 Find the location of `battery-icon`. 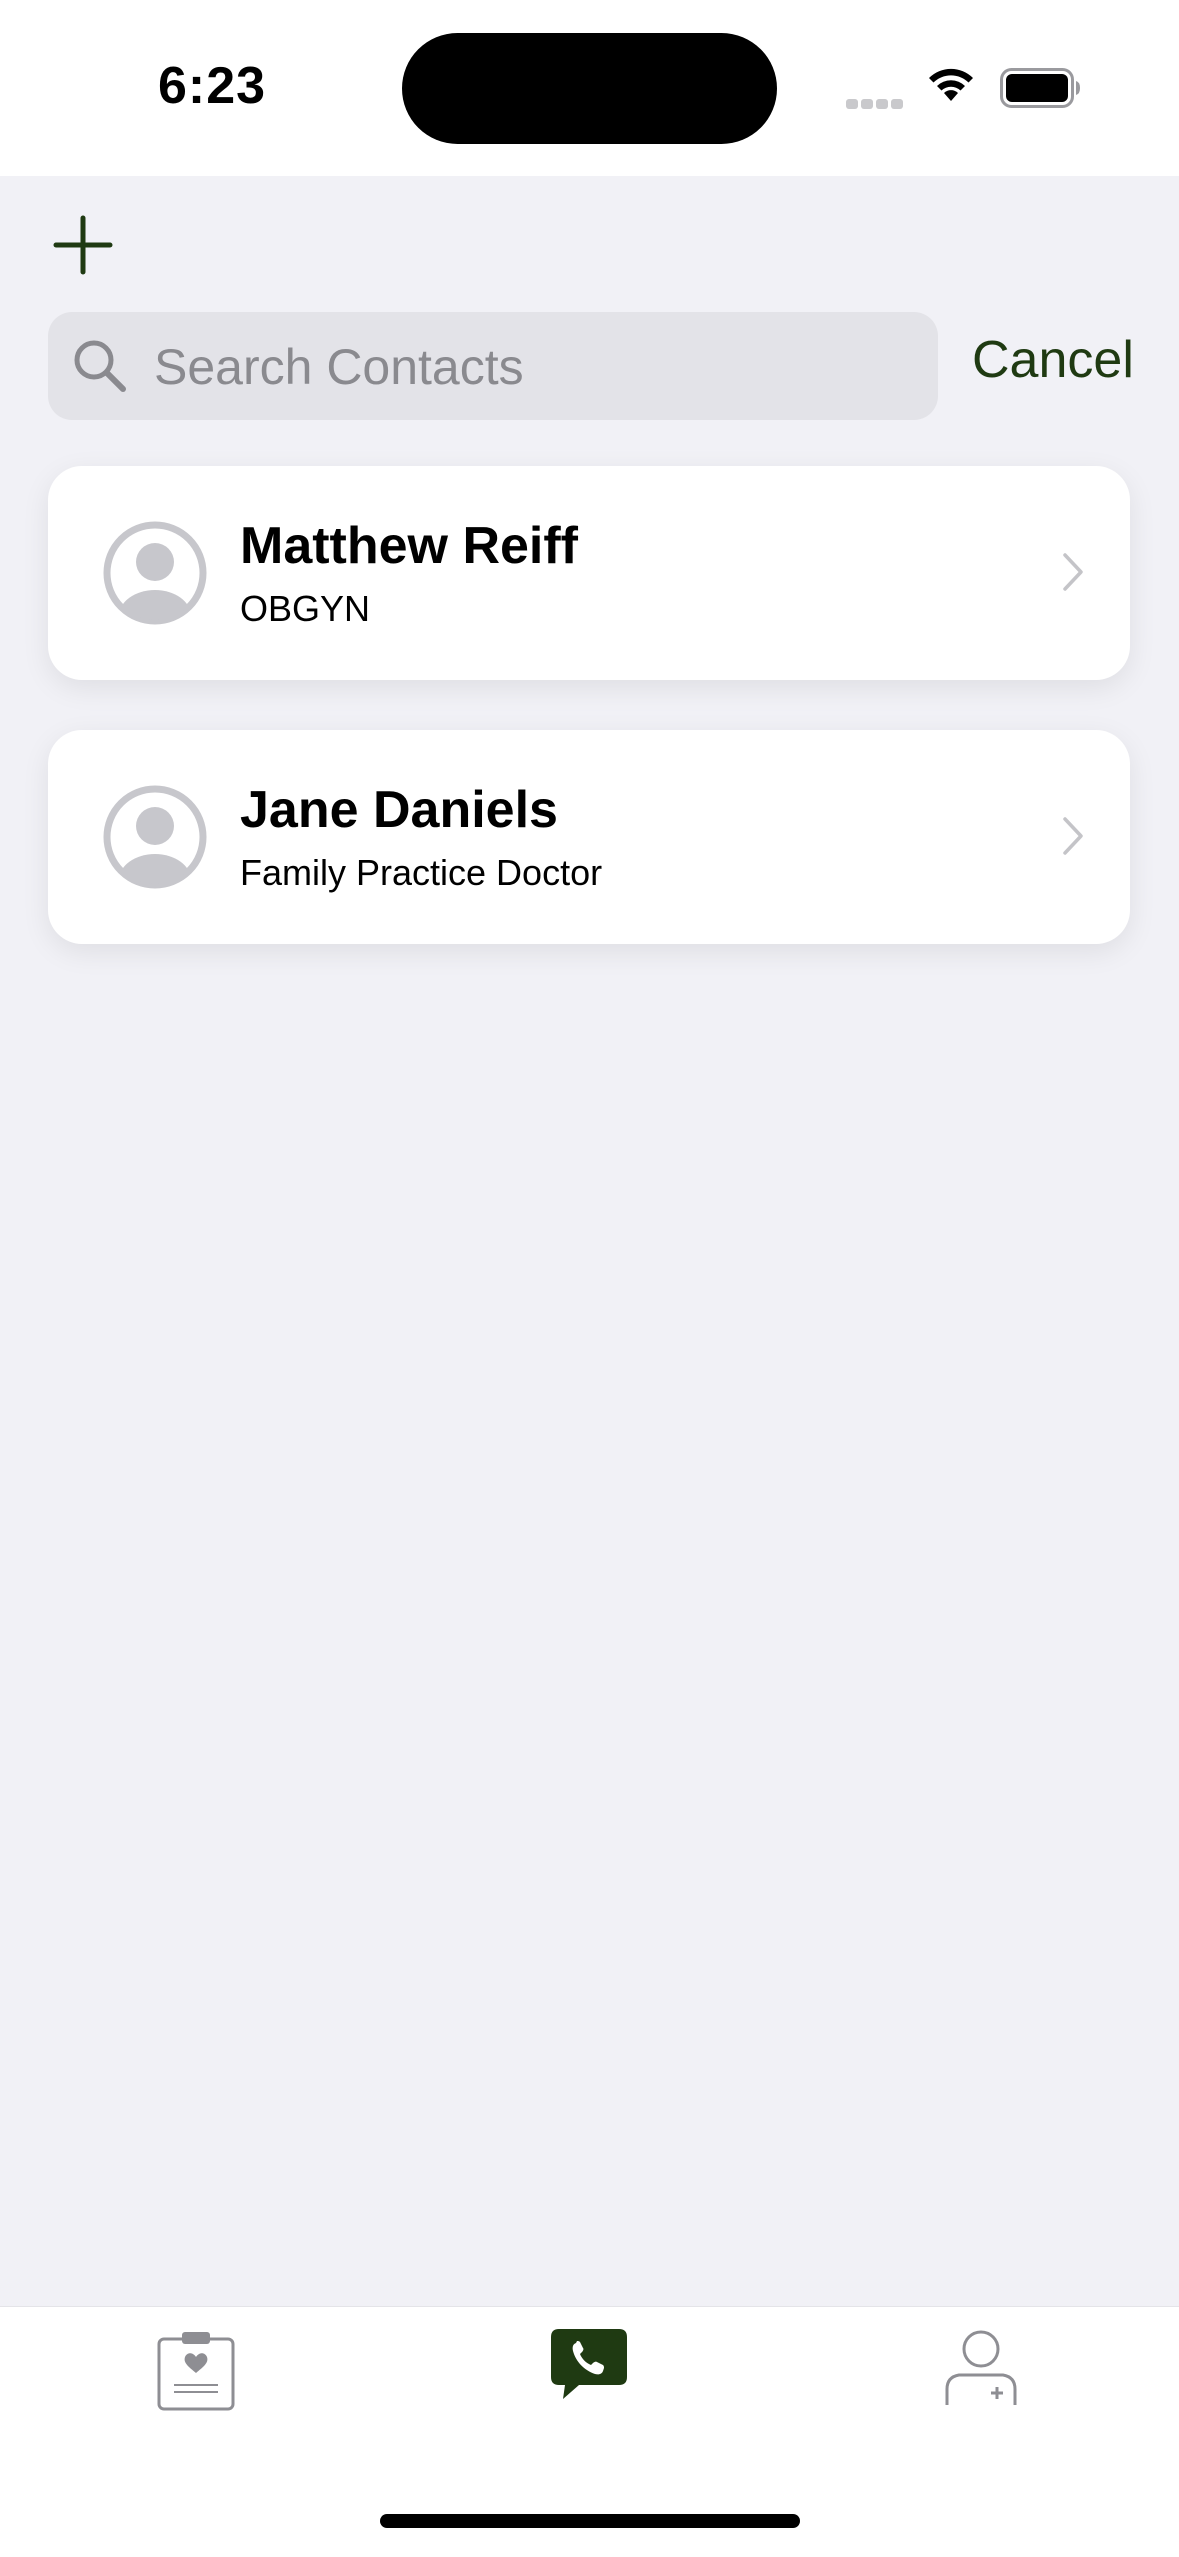

battery-icon is located at coordinates (1040, 88).